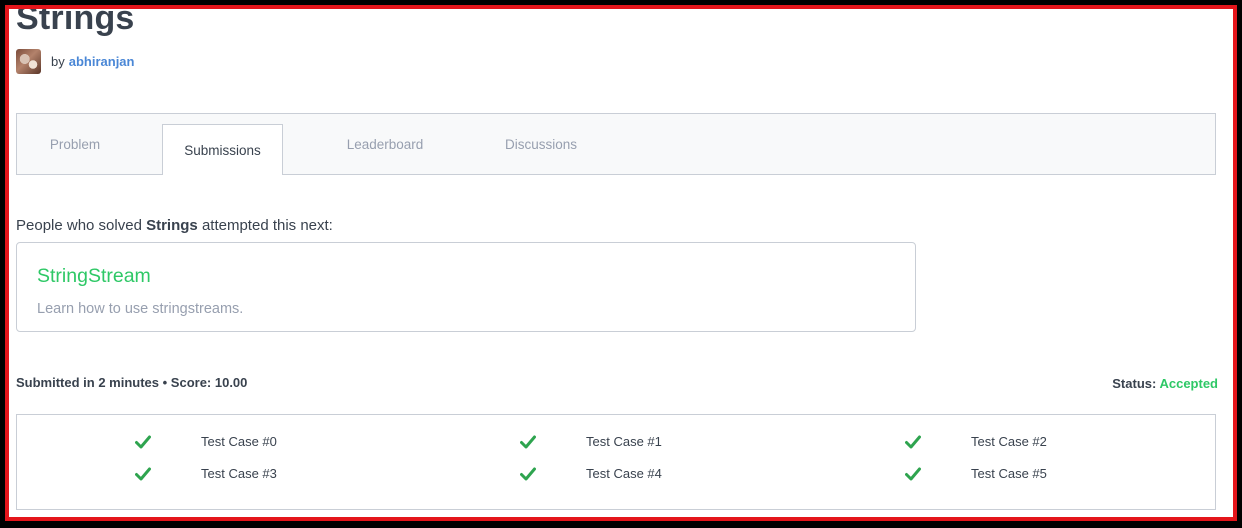  I want to click on test-case-item: Test Case #1, so click(591, 441).